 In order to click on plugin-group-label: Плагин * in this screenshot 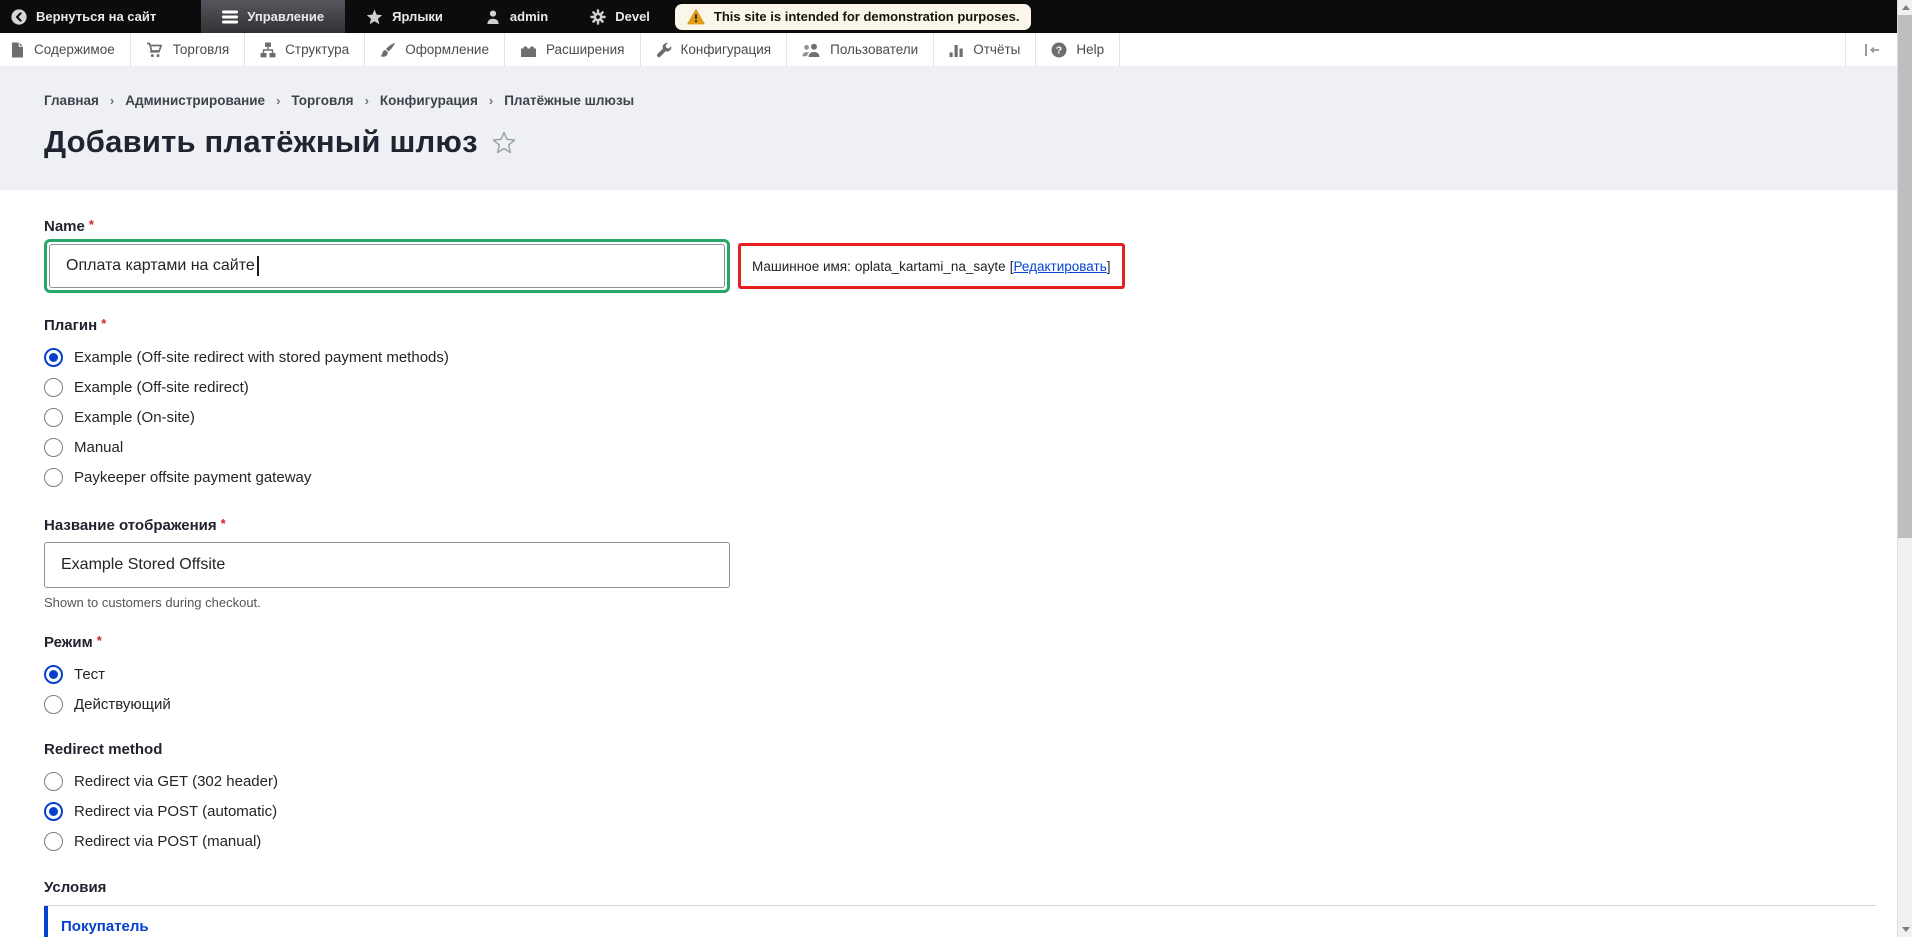, I will do `click(75, 325)`.